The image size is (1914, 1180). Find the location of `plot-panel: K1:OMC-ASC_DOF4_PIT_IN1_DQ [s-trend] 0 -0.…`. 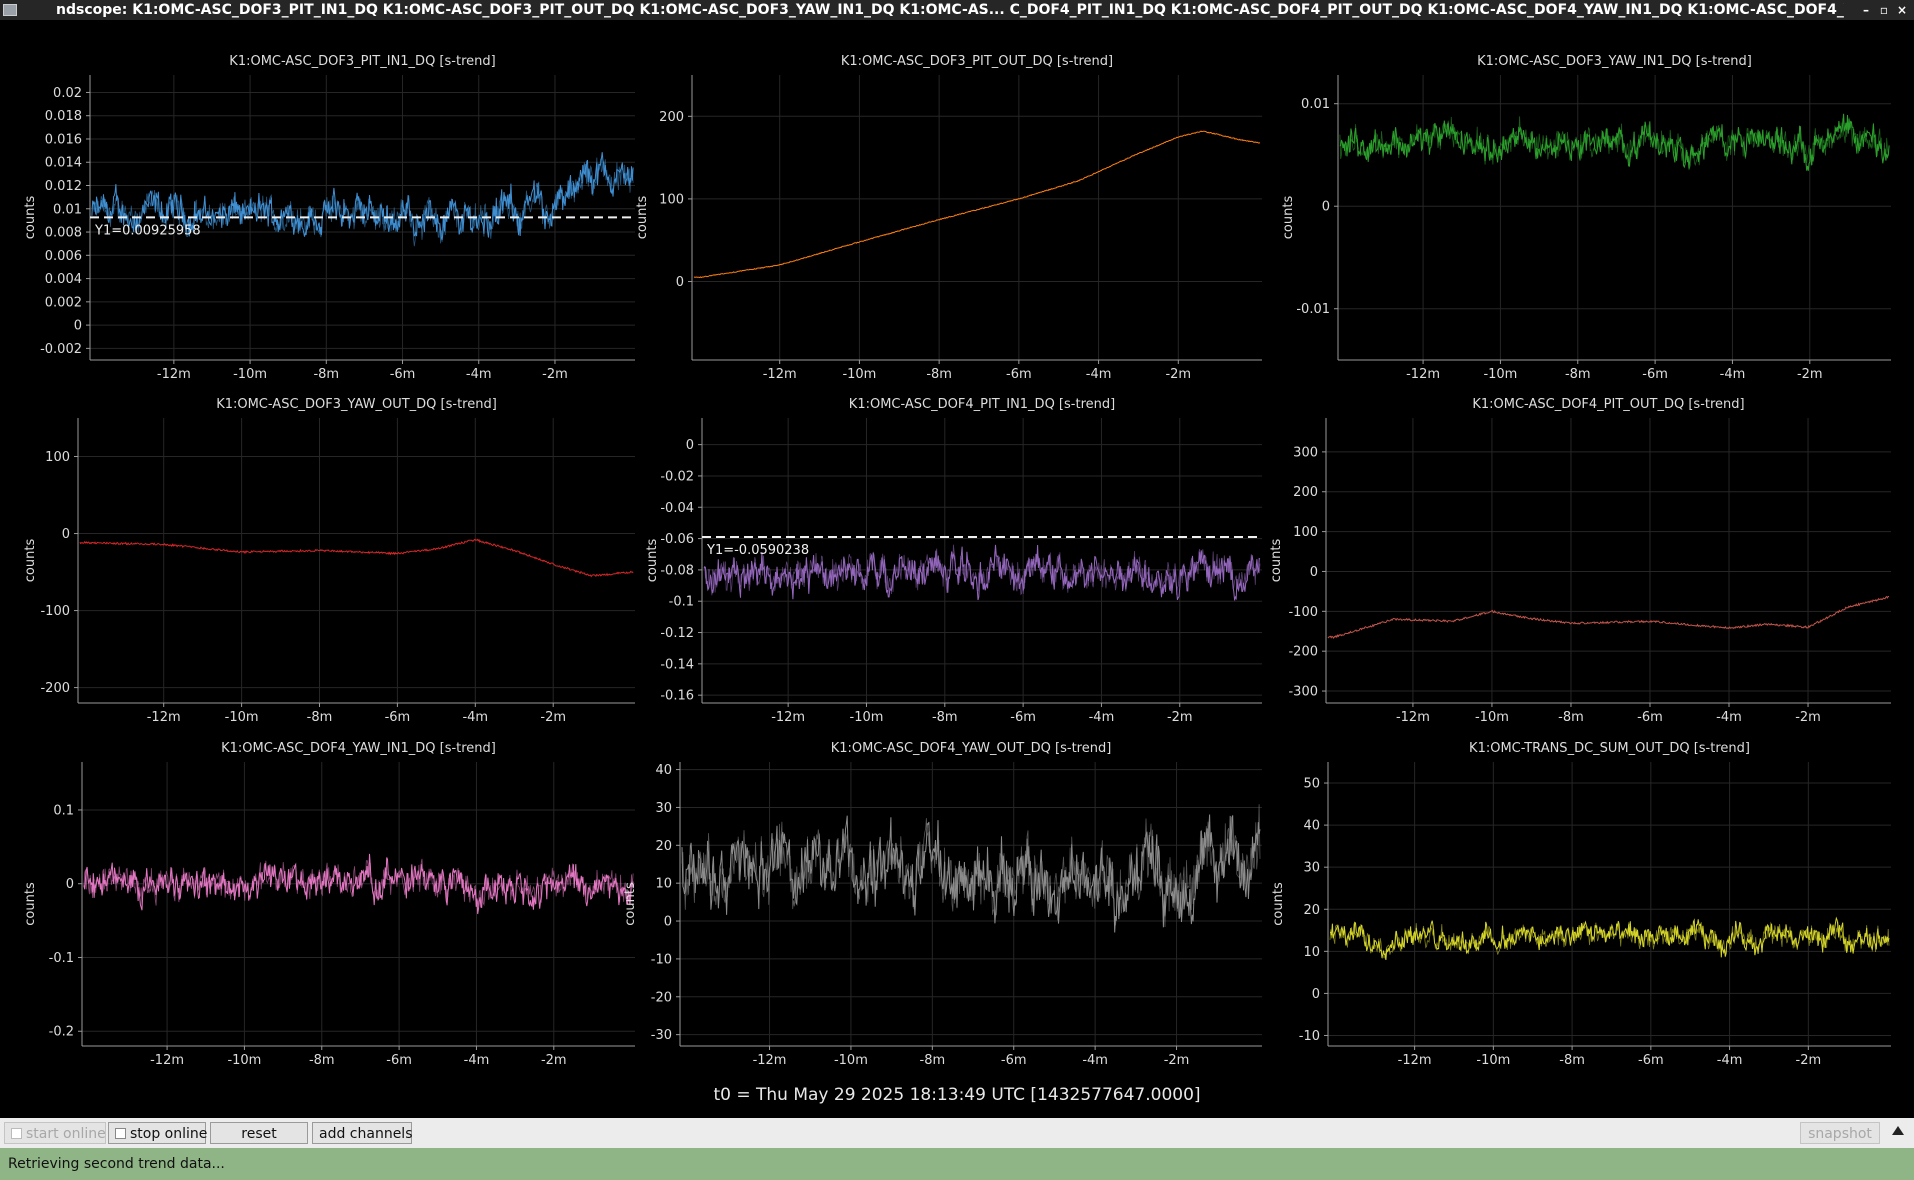

plot-panel: K1:OMC-ASC_DOF4_PIT_IN1_DQ [s-trend] 0 -0.… is located at coordinates (953, 561).